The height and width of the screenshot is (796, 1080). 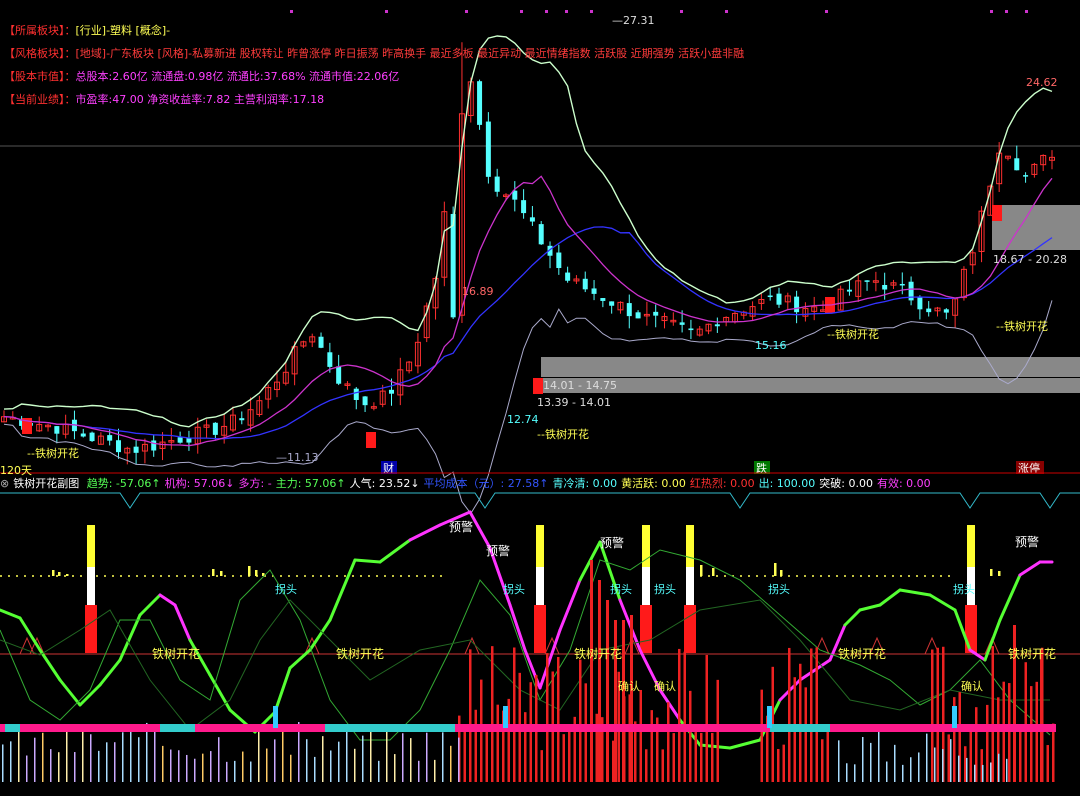 What do you see at coordinates (612, 542) in the screenshot?
I see `warn-label-3: 预警` at bounding box center [612, 542].